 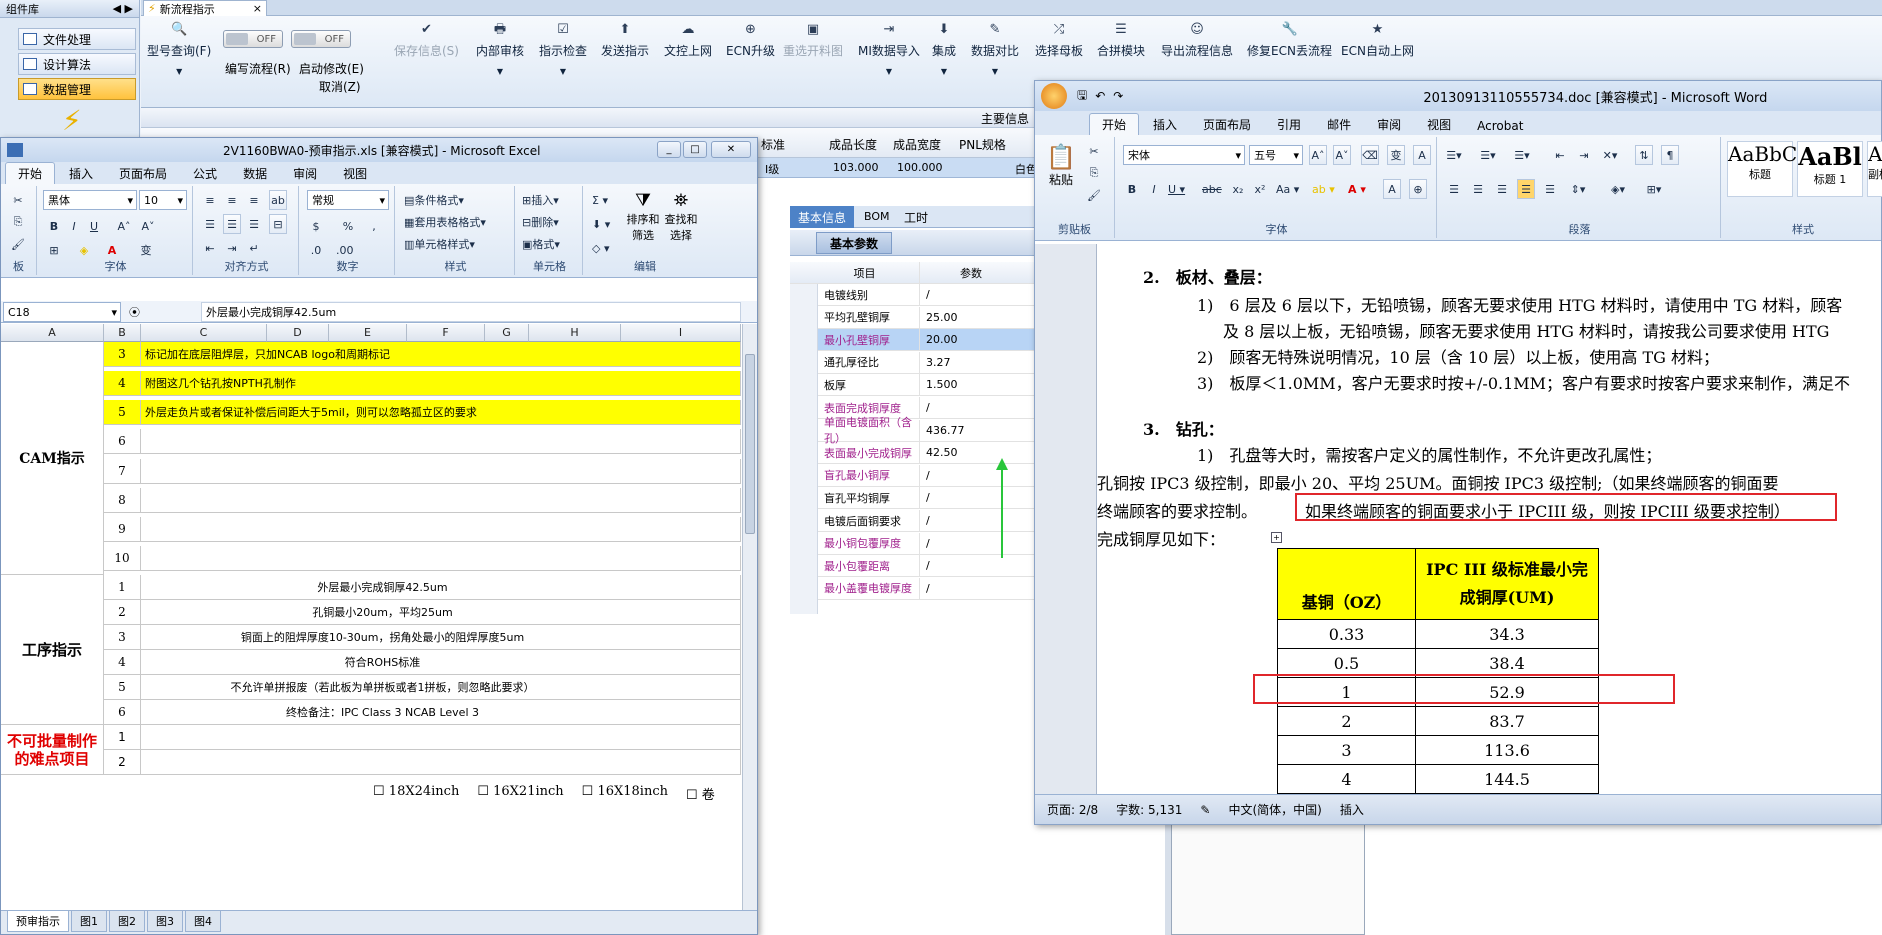 I want to click on quick-save-icon: 🖫, so click(x=1082, y=96).